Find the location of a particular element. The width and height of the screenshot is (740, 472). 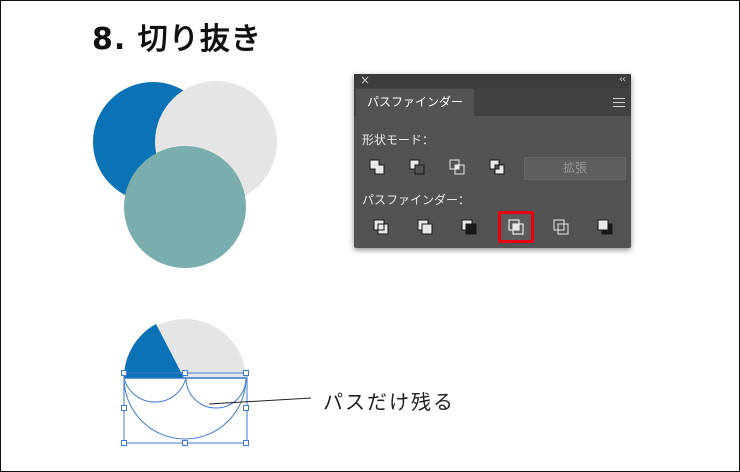

panel-tab-bar: パスファインダー is located at coordinates (492, 102).